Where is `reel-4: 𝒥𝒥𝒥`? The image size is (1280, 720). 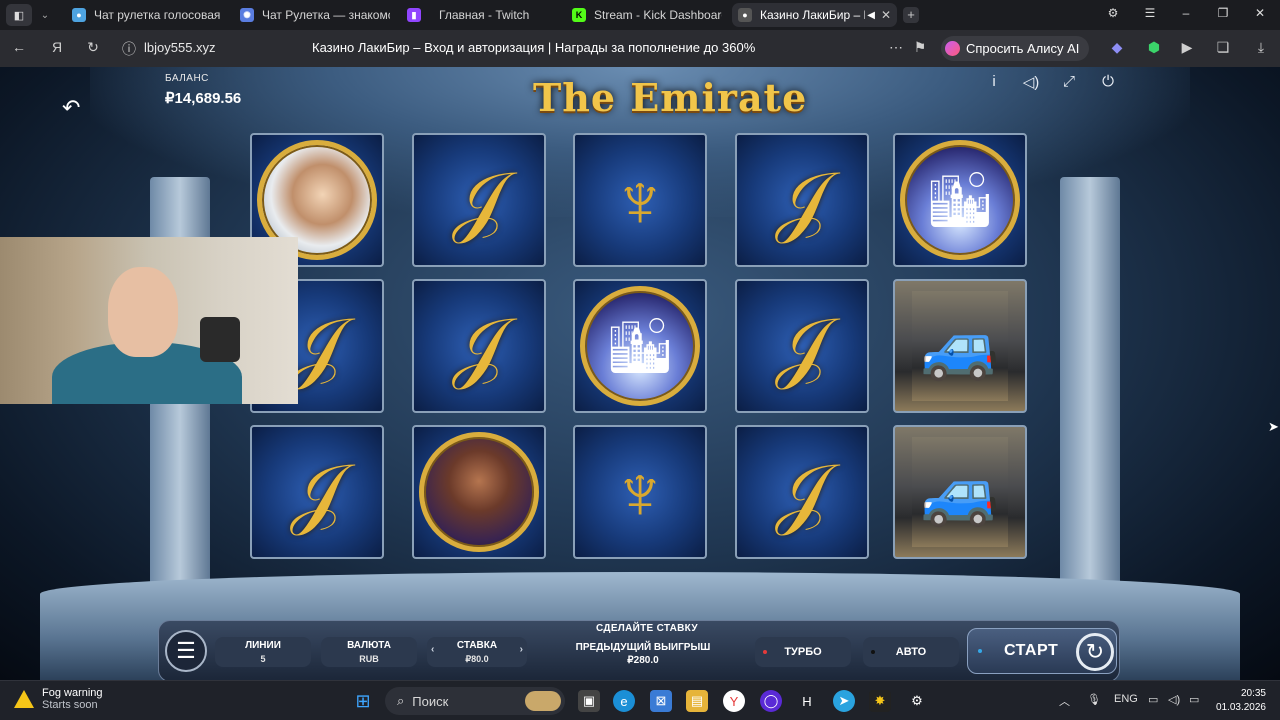
reel-4: 𝒥𝒥𝒥 is located at coordinates (801, 351).